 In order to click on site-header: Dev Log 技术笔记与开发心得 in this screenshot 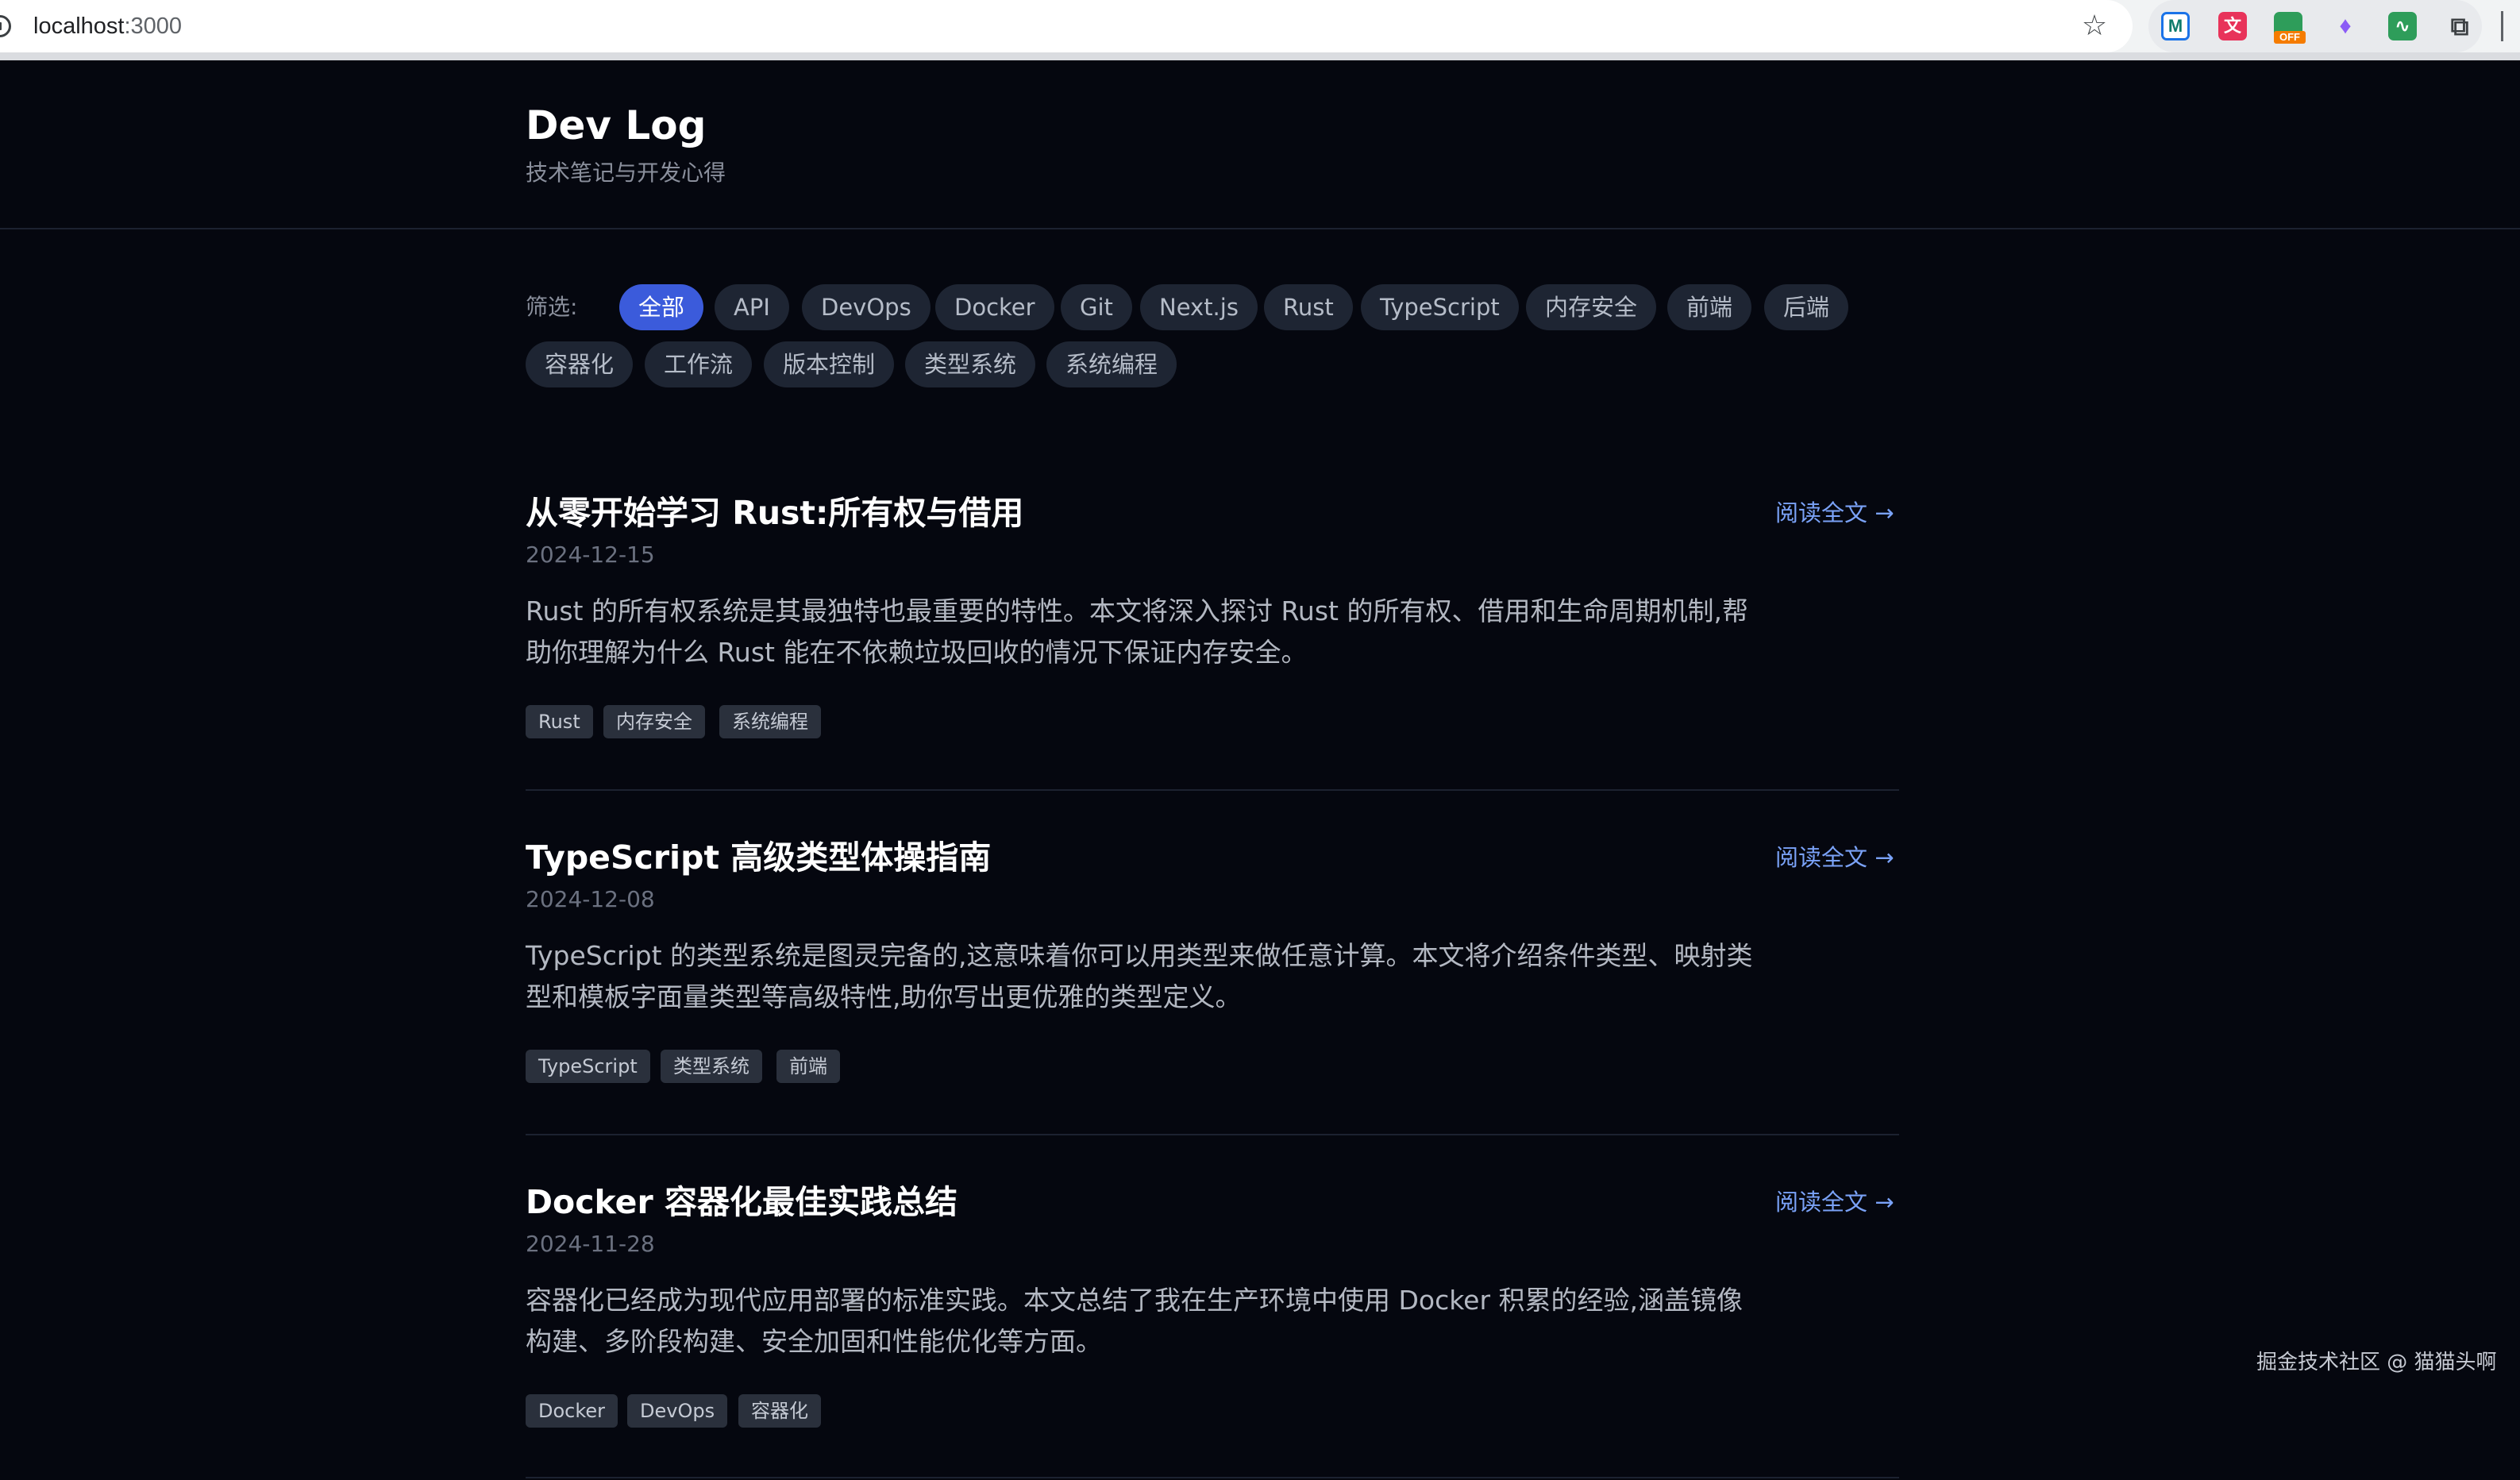, I will do `click(1260, 144)`.